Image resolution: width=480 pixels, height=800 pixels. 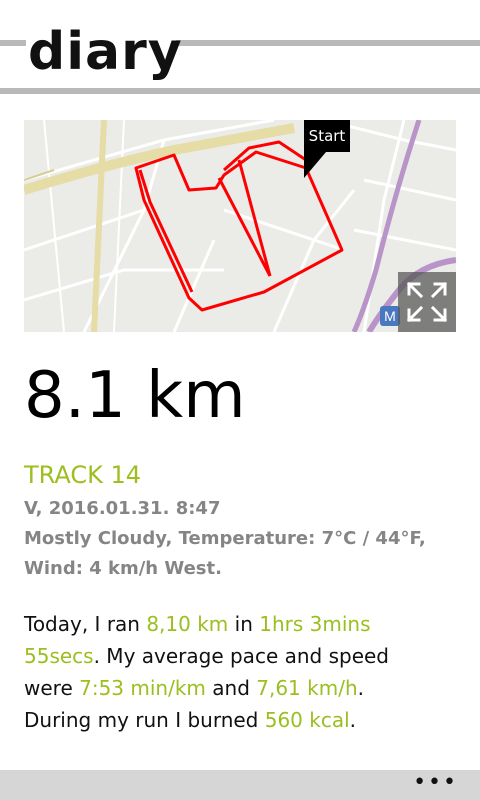 I want to click on start-marker-pointer, so click(x=315, y=165).